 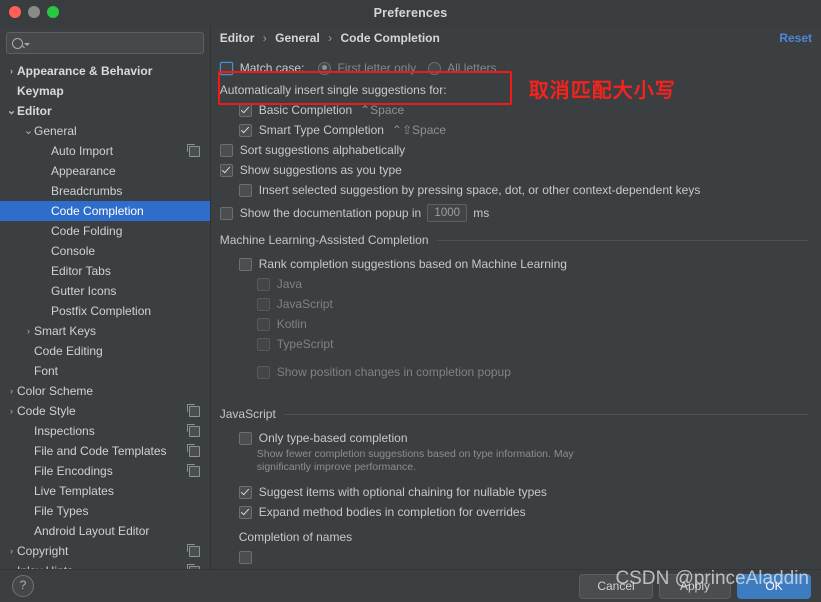 I want to click on ok-button: OK, so click(x=774, y=586).